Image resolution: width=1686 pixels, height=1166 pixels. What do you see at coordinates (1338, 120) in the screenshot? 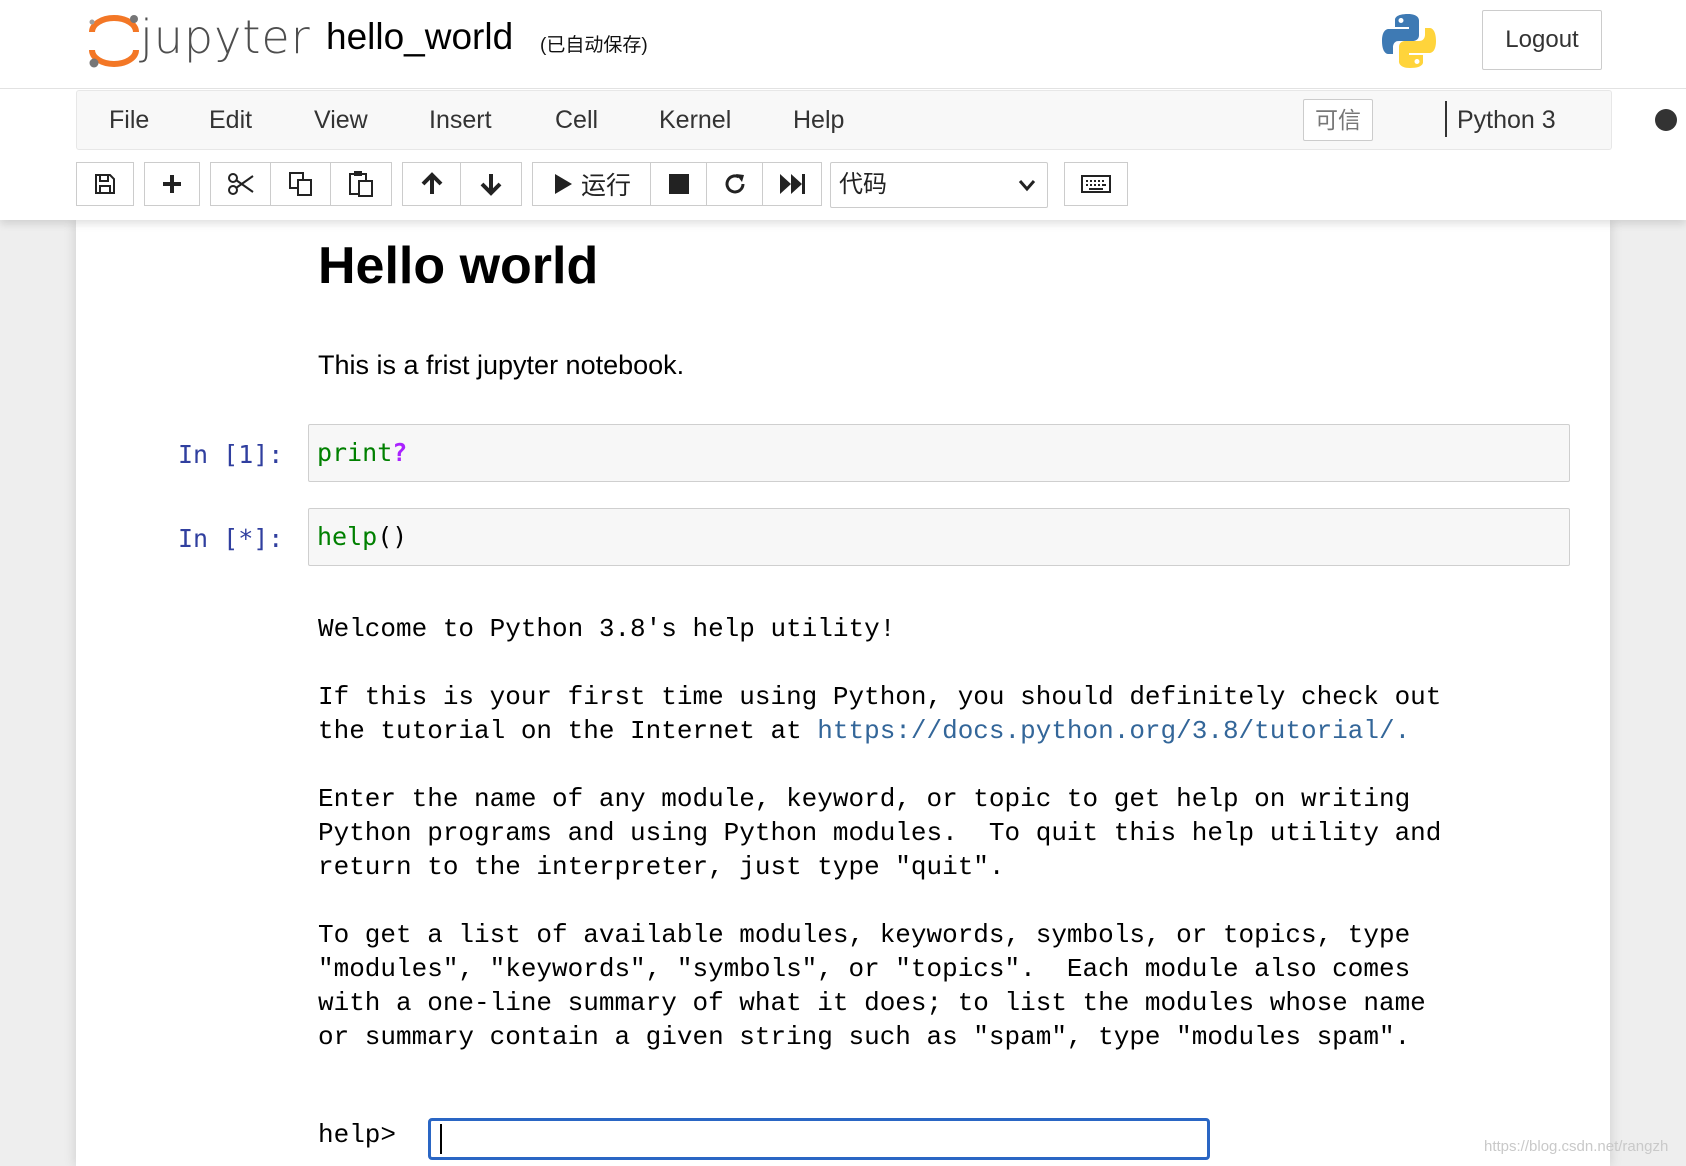
I see `trusted-indicator: 可信` at bounding box center [1338, 120].